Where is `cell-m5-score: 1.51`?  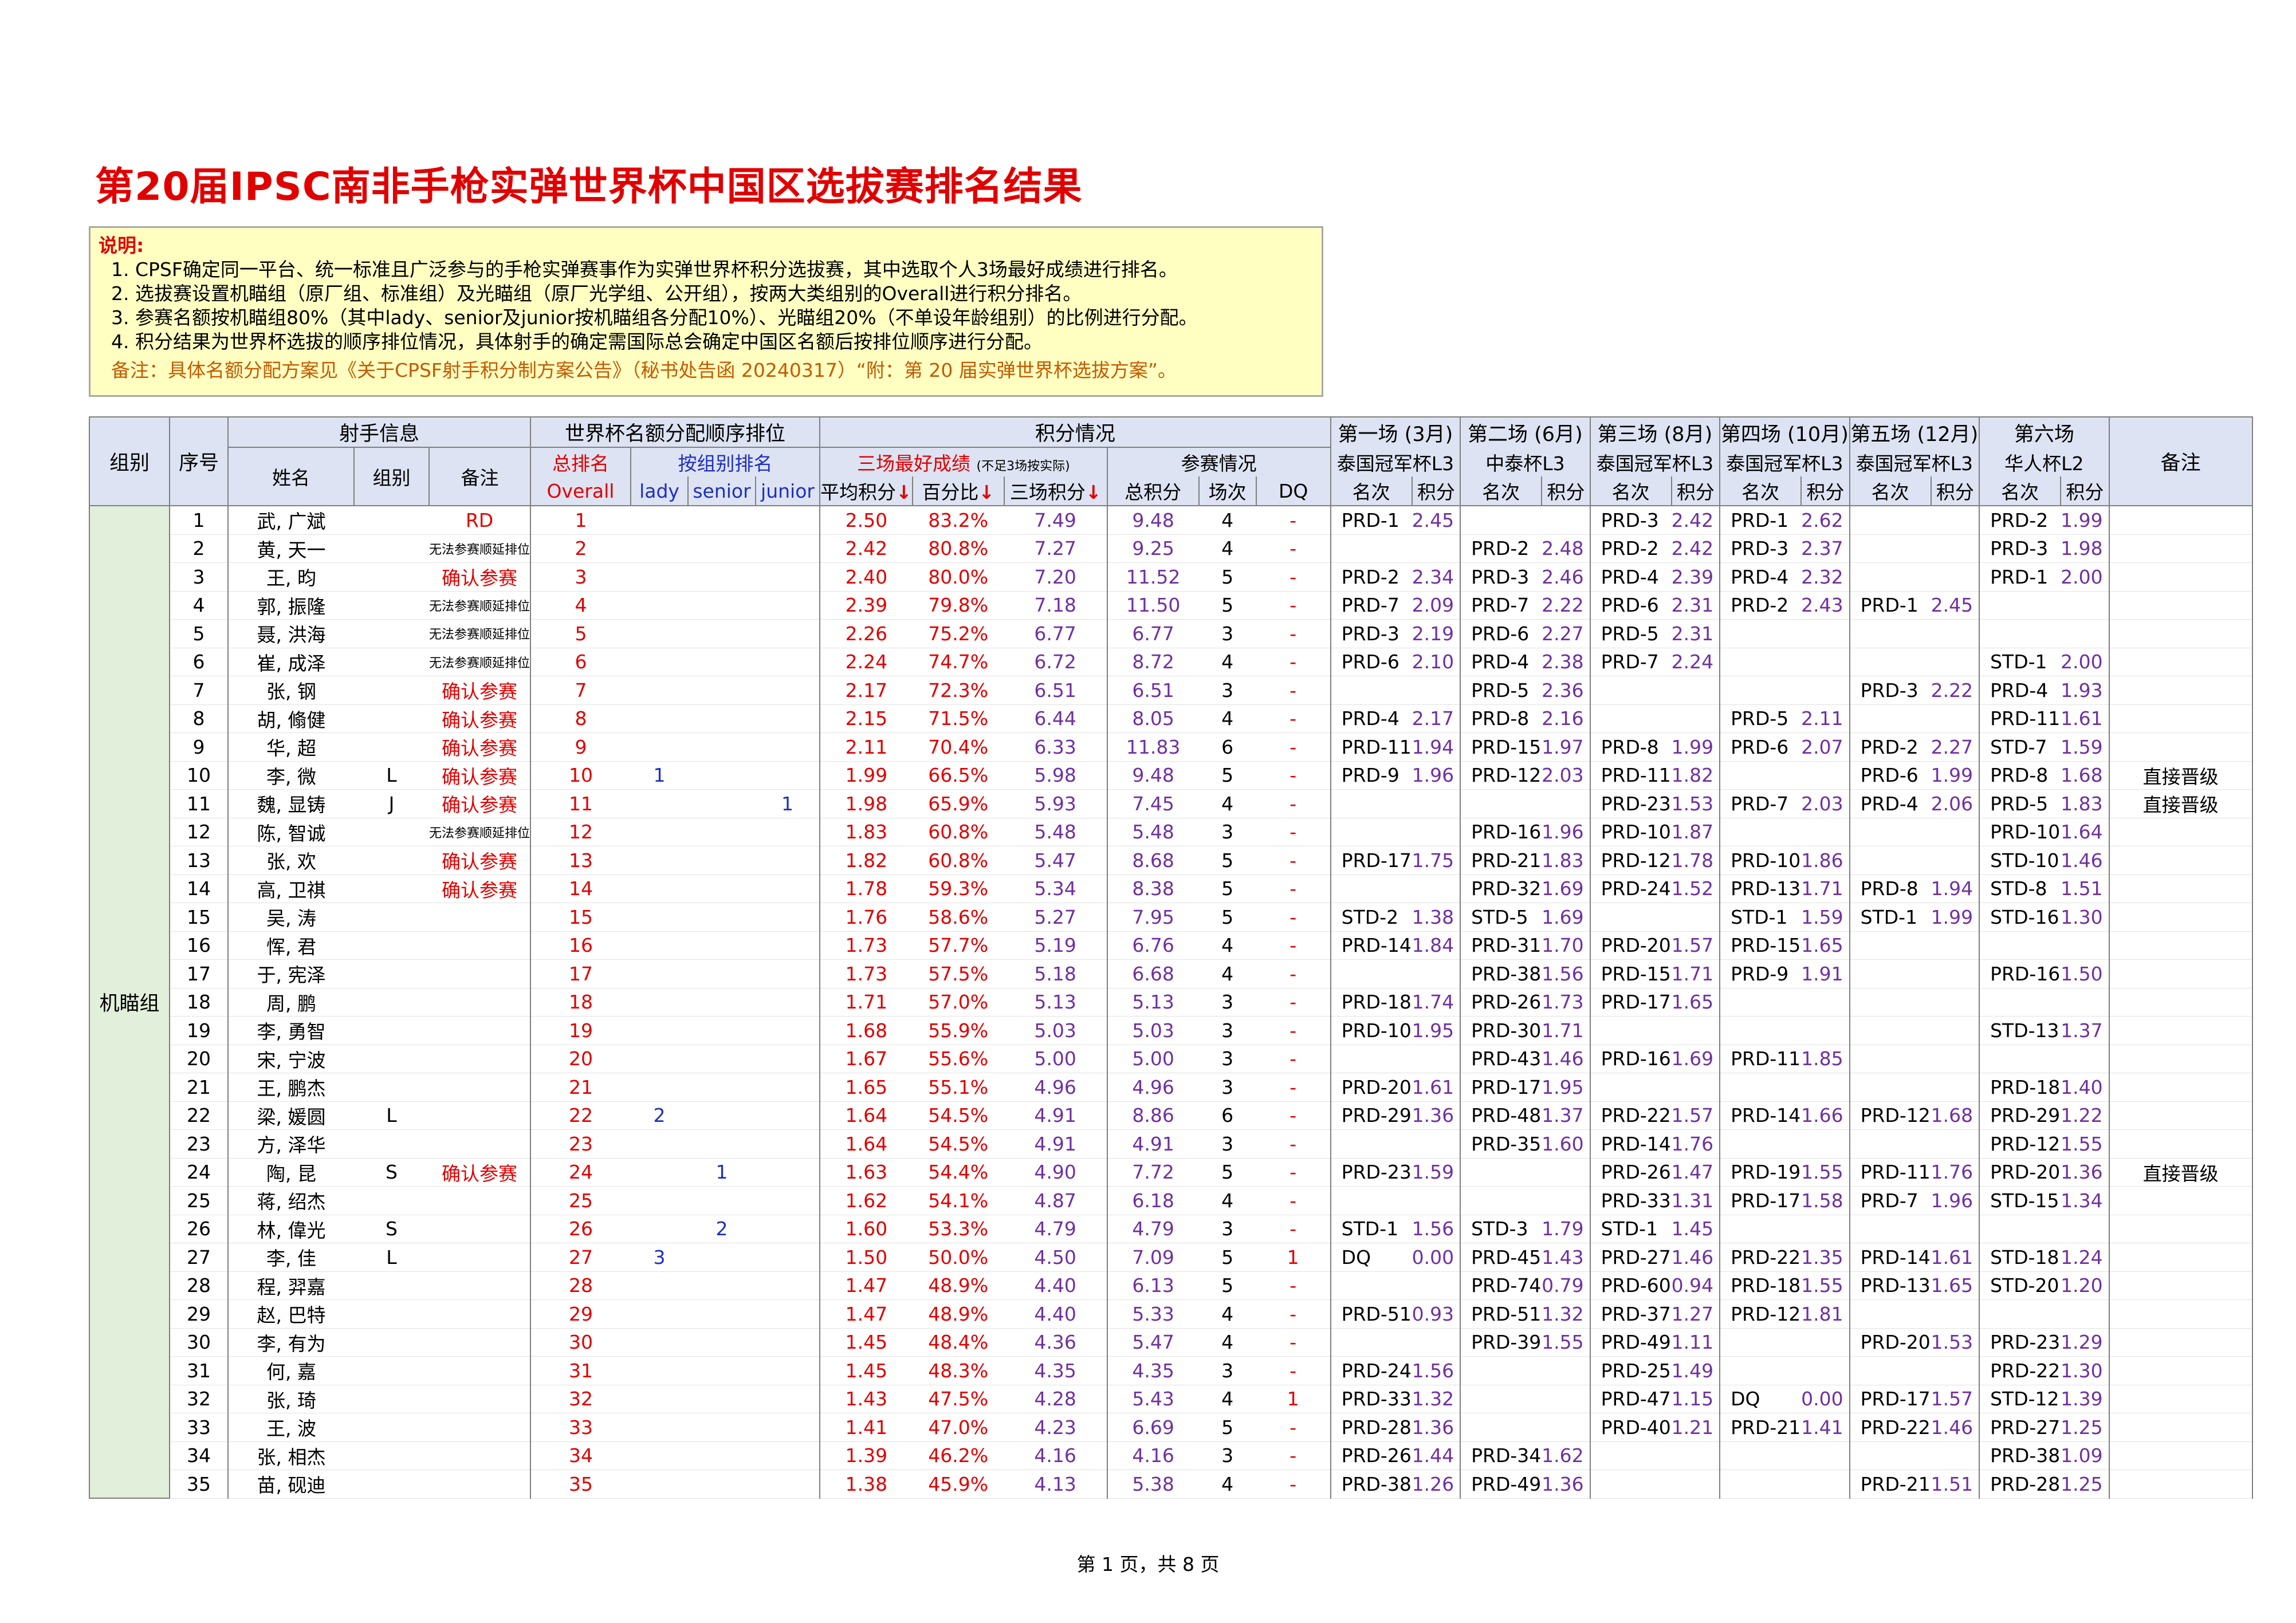
cell-m5-score: 1.51 is located at coordinates (1956, 1484).